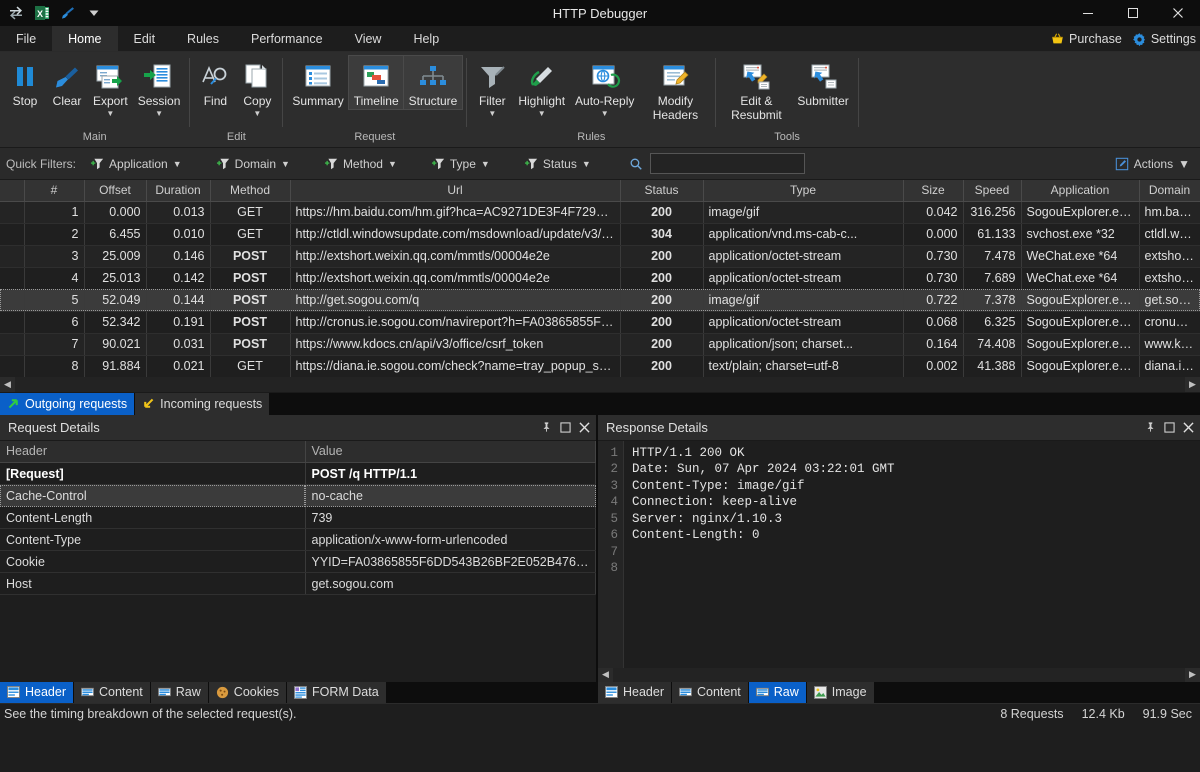  Describe the element at coordinates (94, 13) in the screenshot. I see `chevron-down-icon` at that location.